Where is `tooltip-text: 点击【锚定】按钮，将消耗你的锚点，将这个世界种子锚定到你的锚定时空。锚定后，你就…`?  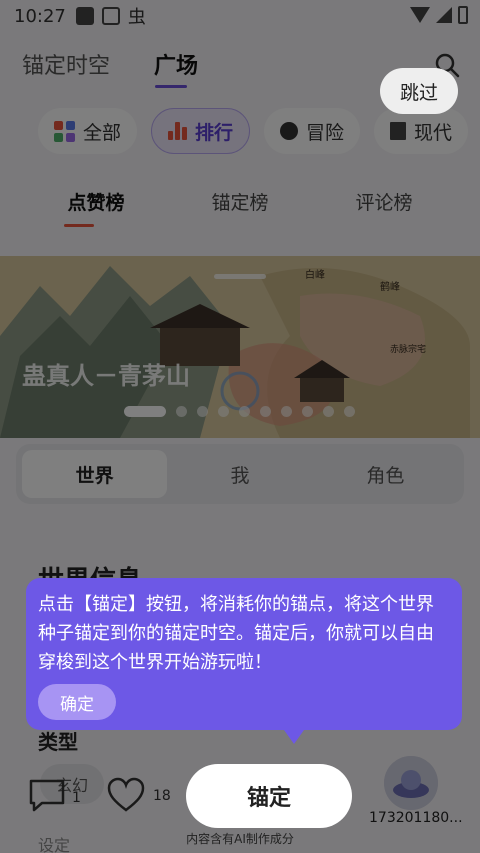
tooltip-text: 点击【锚定】按钮，将消耗你的锚点，将这个世界种子锚定到你的锚定时空。锚定后，你就… is located at coordinates (236, 633).